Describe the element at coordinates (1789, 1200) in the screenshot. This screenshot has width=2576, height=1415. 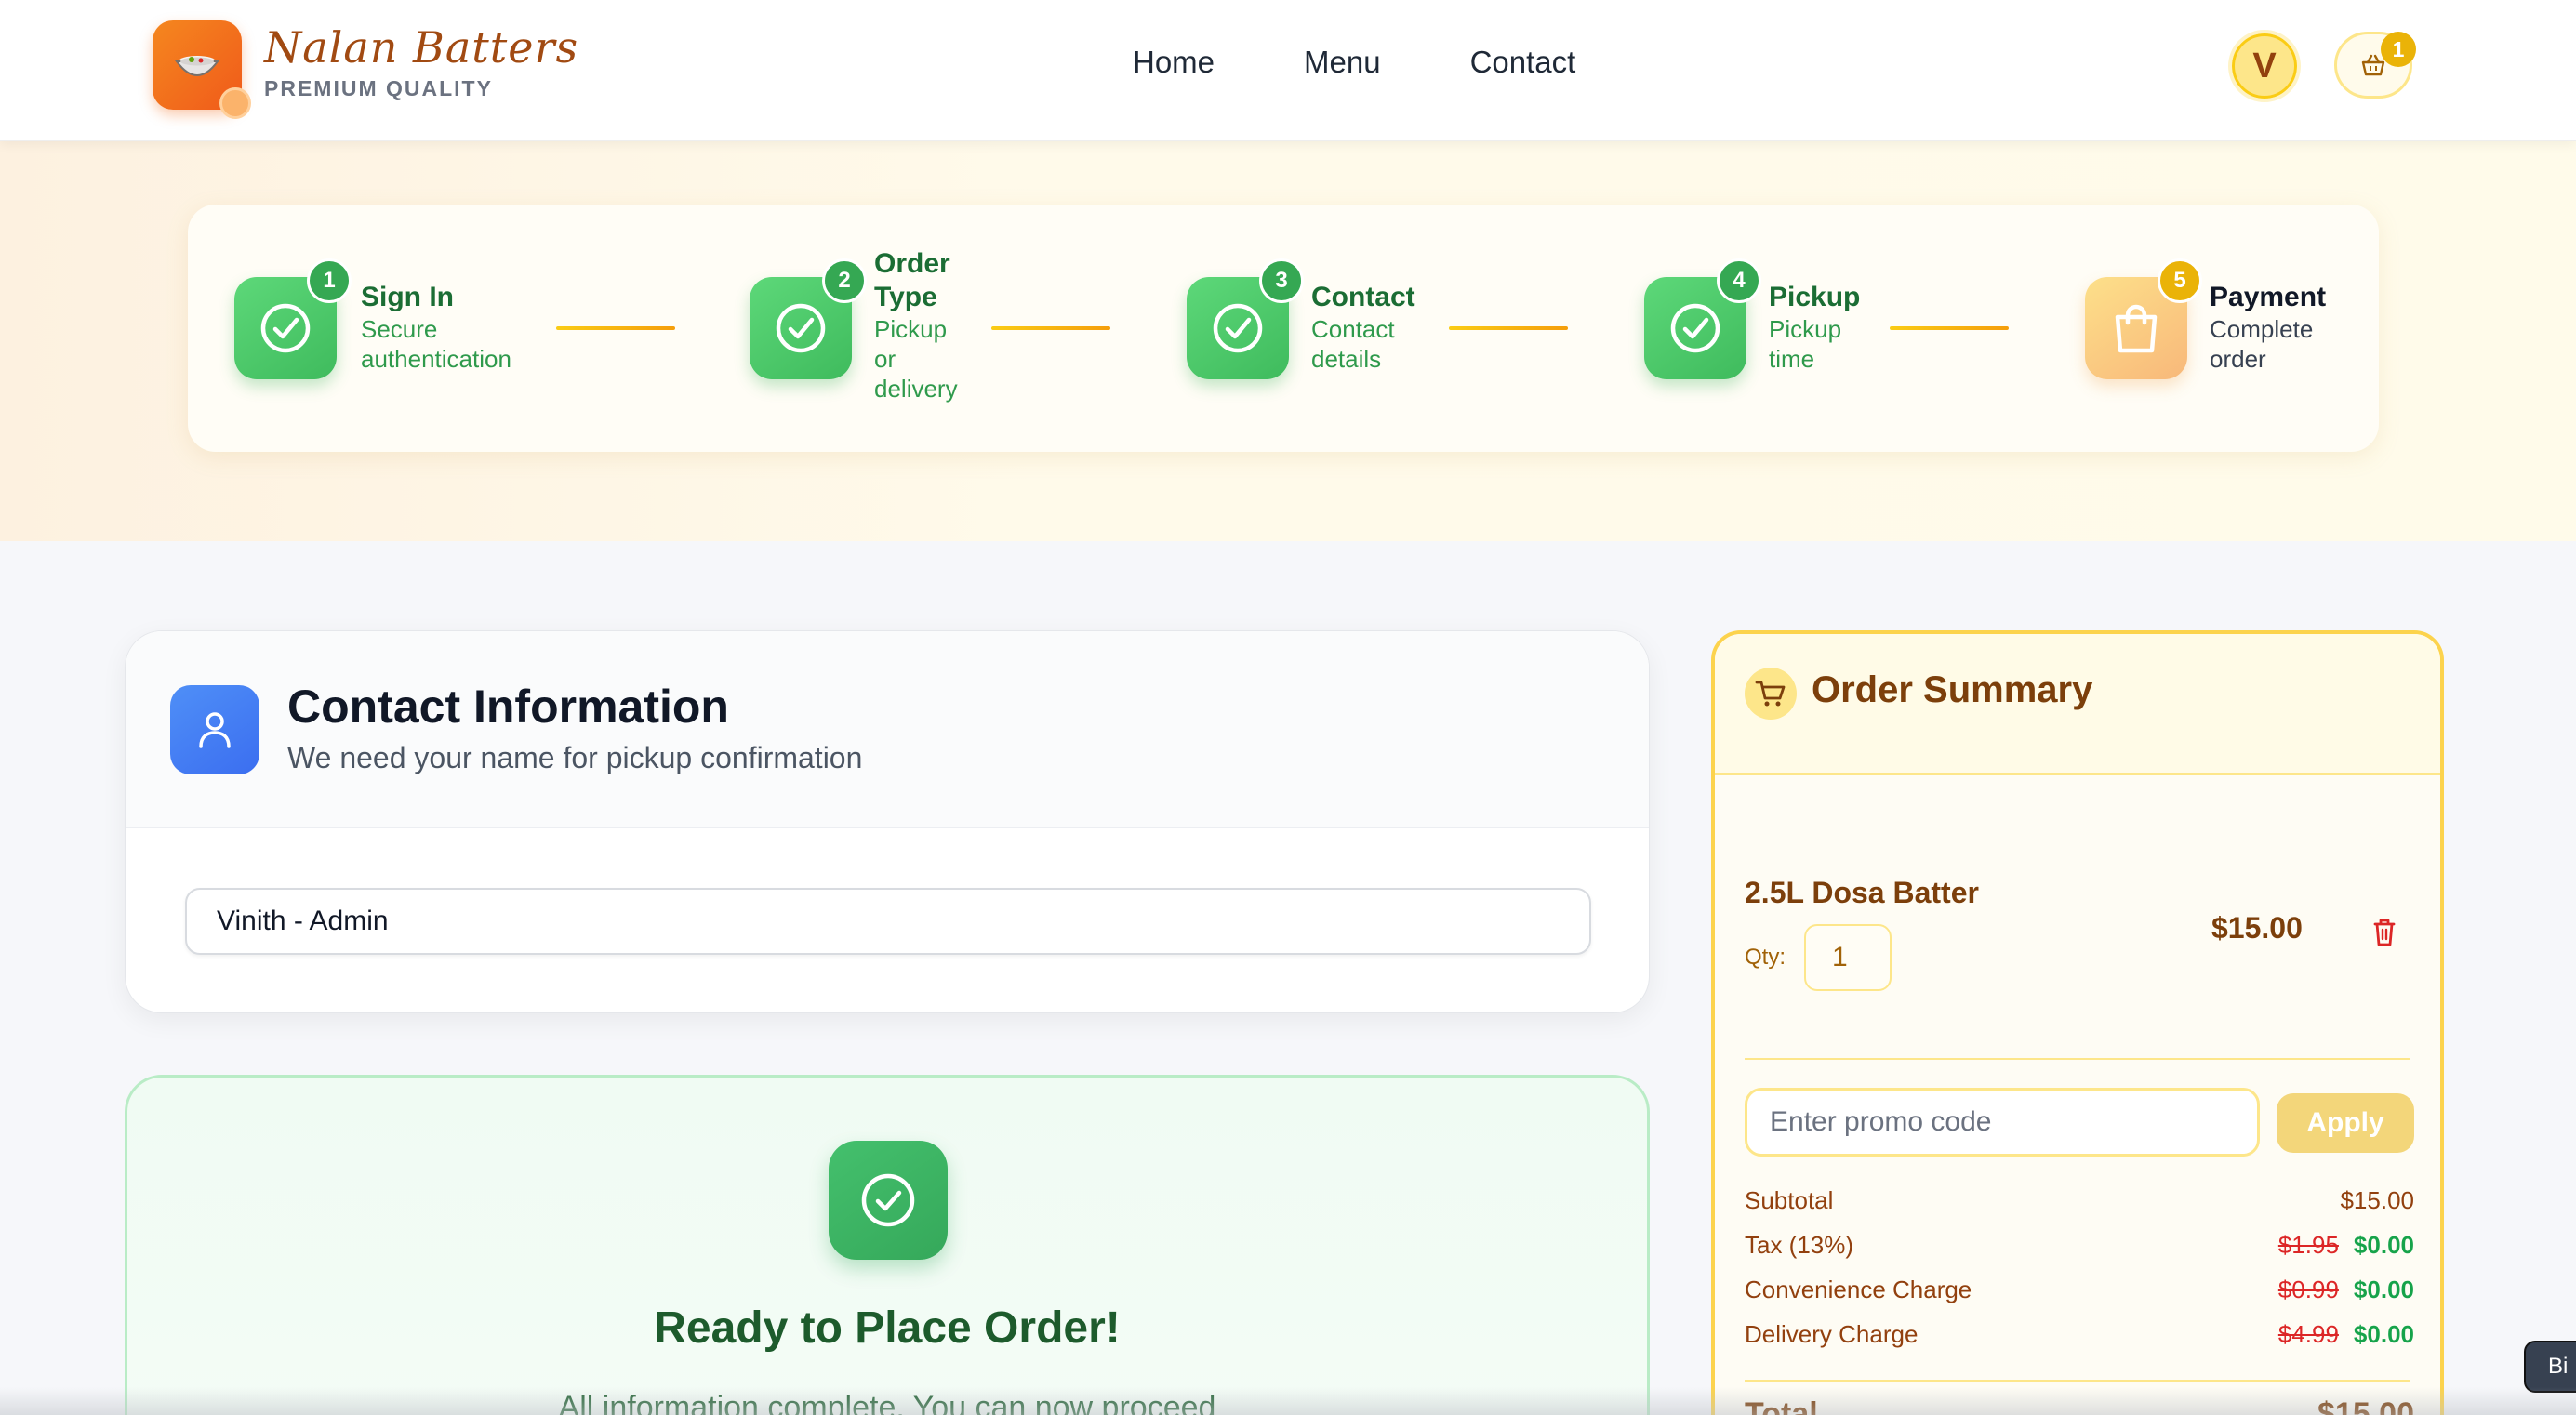
I see `subtotal-label: Subtotal` at that location.